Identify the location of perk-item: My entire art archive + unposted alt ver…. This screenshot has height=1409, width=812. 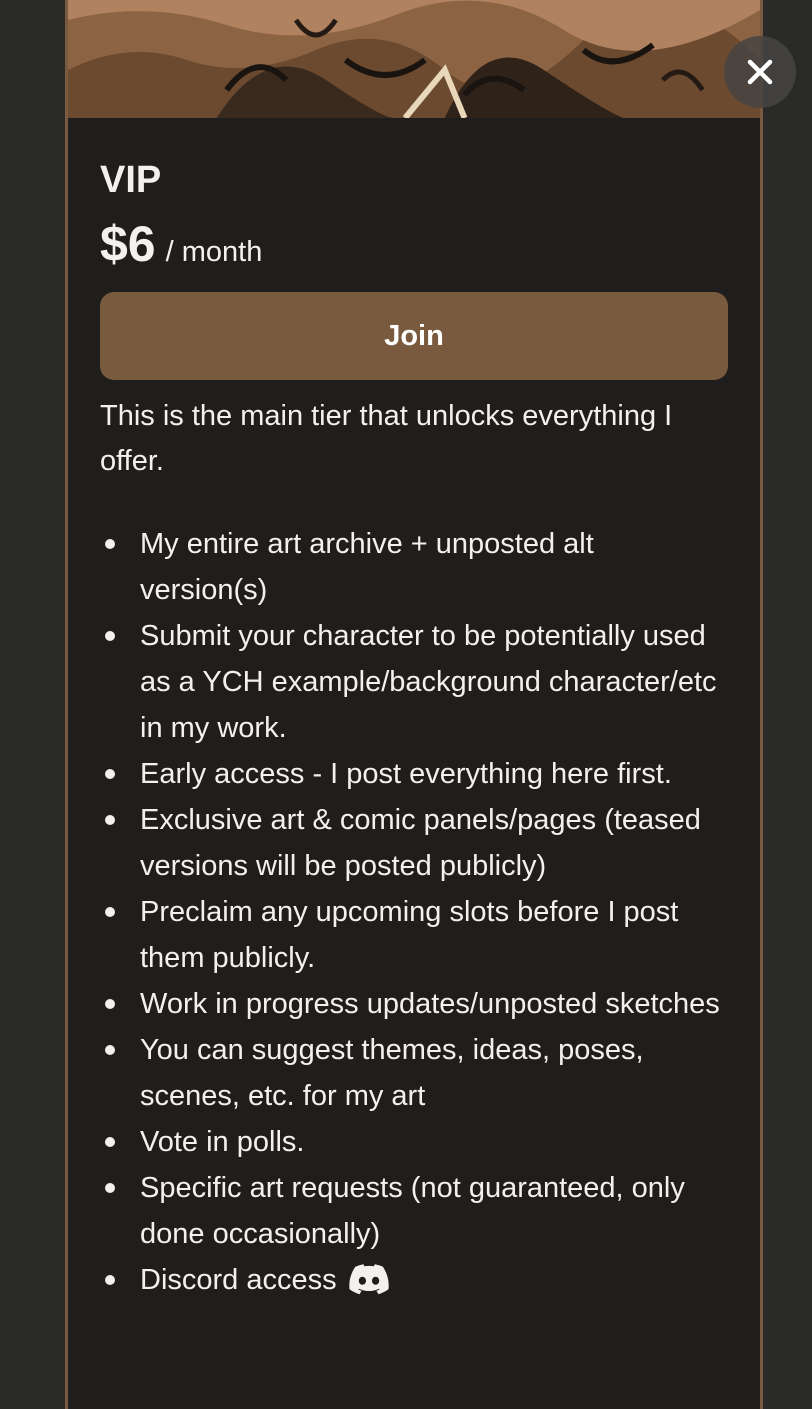
(414, 567).